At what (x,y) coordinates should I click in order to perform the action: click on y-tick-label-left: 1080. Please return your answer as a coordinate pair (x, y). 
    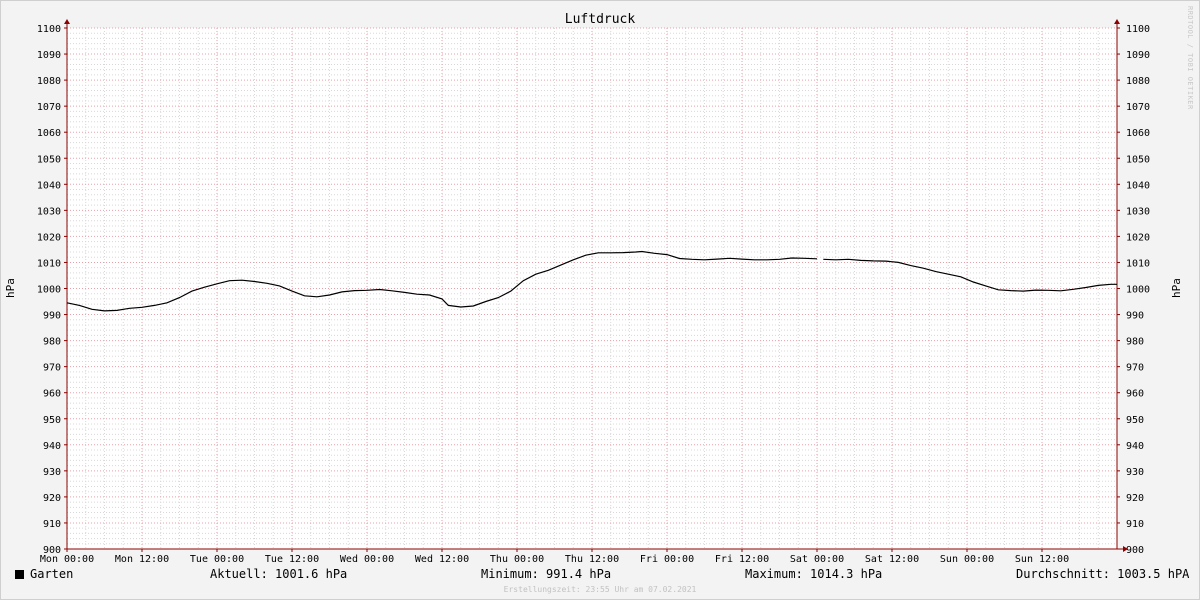
    Looking at the image, I should click on (49, 81).